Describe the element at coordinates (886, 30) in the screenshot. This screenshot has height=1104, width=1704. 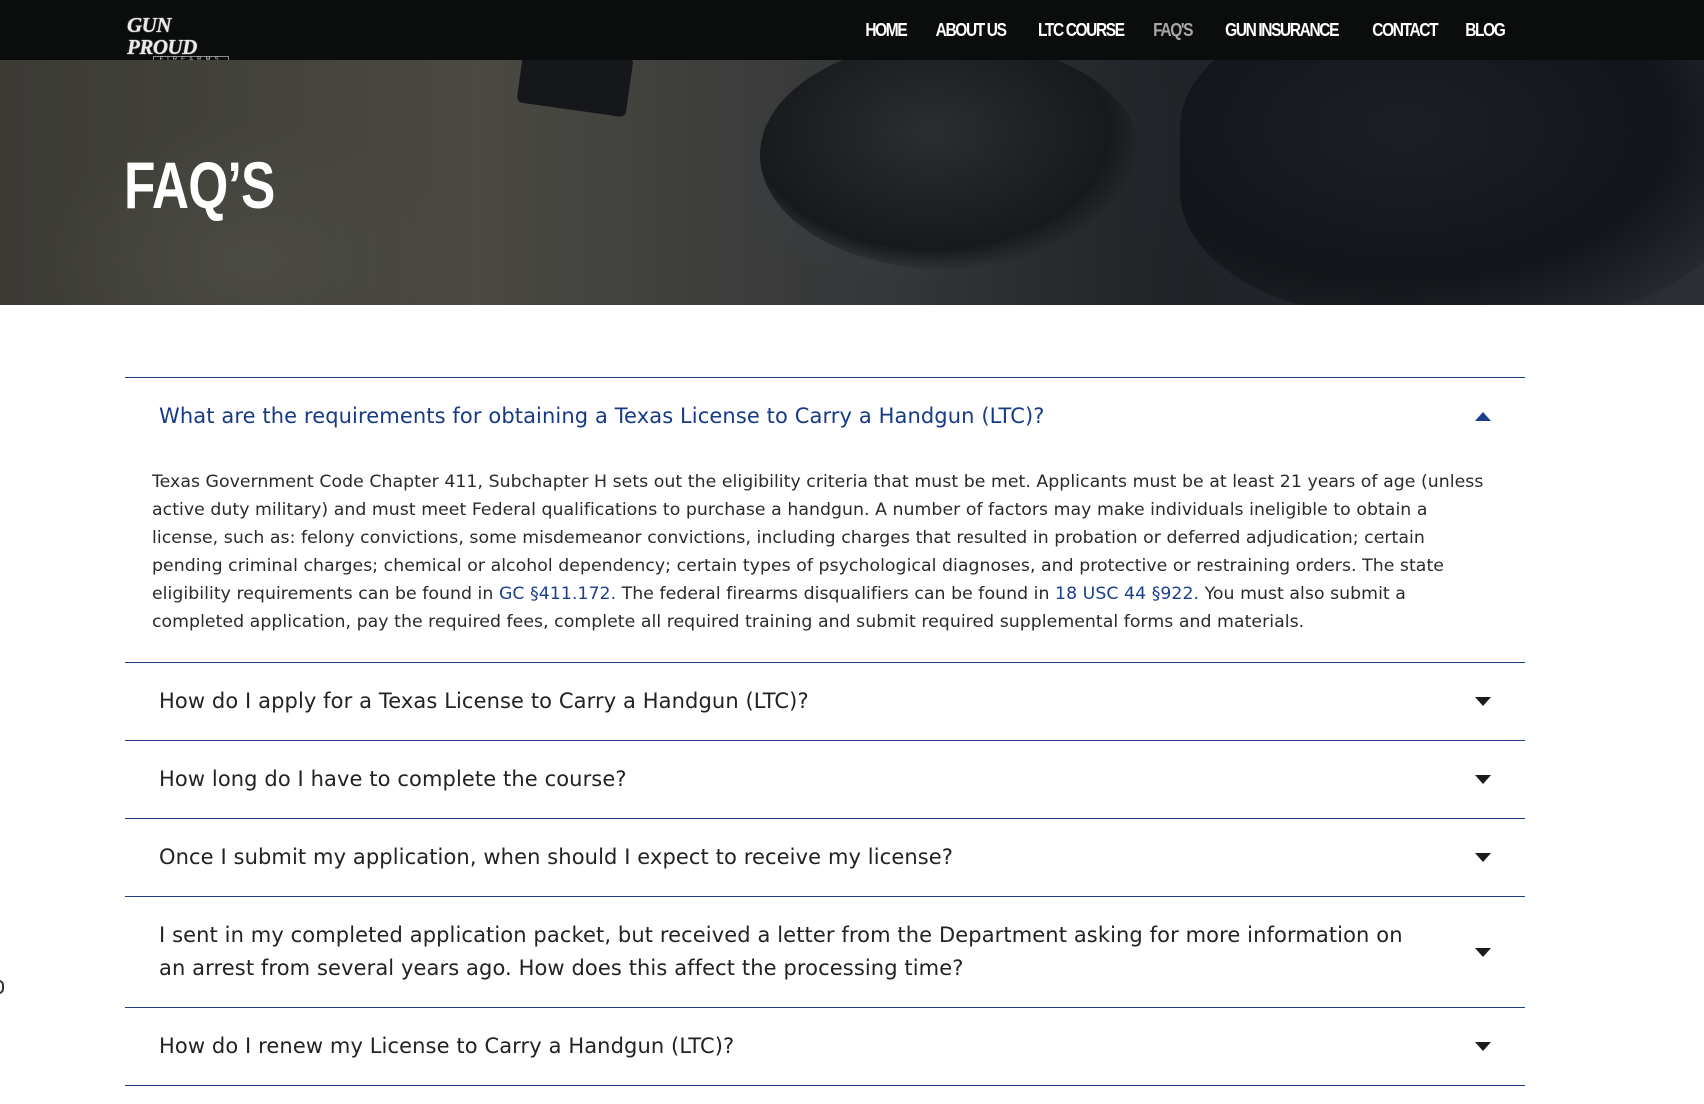
I see `nav-item-home: HOME` at that location.